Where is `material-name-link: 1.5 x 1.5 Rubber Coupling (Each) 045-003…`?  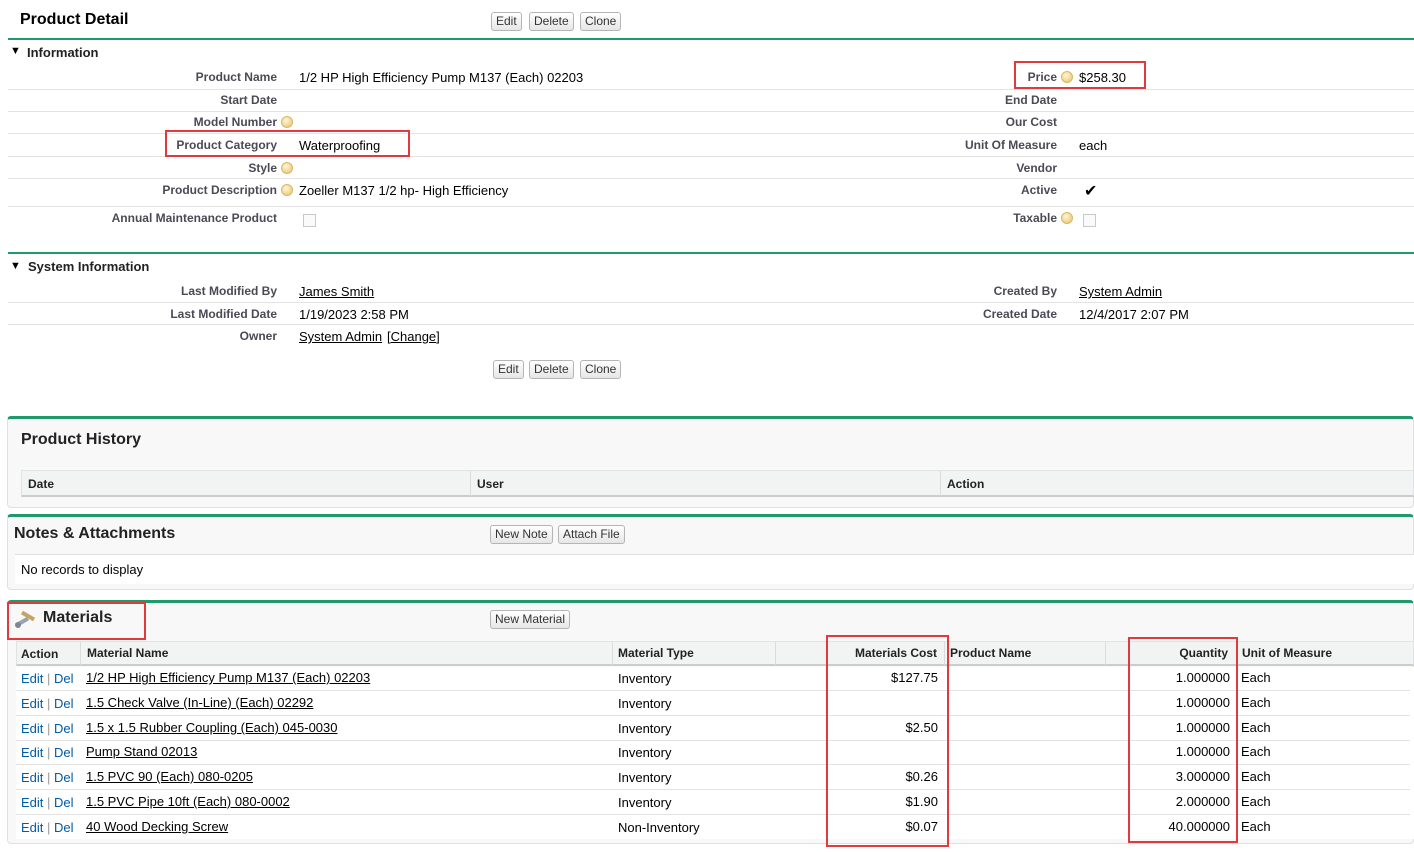
material-name-link: 1.5 x 1.5 Rubber Coupling (Each) 045-003… is located at coordinates (212, 727).